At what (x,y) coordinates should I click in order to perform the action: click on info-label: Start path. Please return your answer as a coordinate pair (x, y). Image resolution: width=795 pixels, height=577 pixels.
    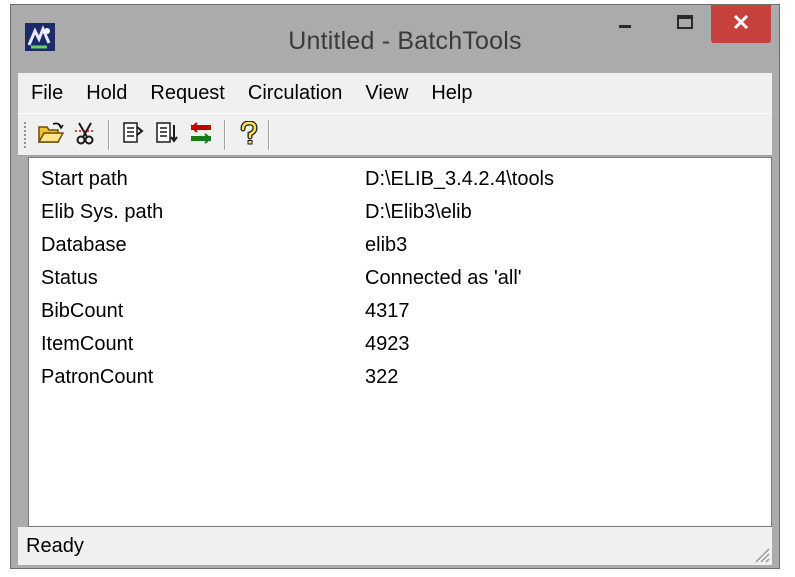
    Looking at the image, I should click on (84, 179).